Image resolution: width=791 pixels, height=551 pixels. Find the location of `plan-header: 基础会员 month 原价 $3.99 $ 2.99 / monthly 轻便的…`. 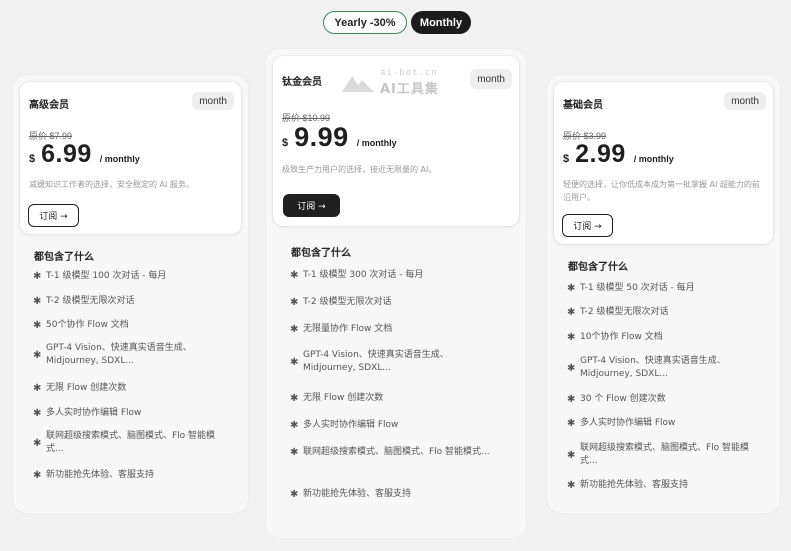

plan-header: 基础会员 month 原价 $3.99 $ 2.99 / monthly 轻便的… is located at coordinates (663, 163).